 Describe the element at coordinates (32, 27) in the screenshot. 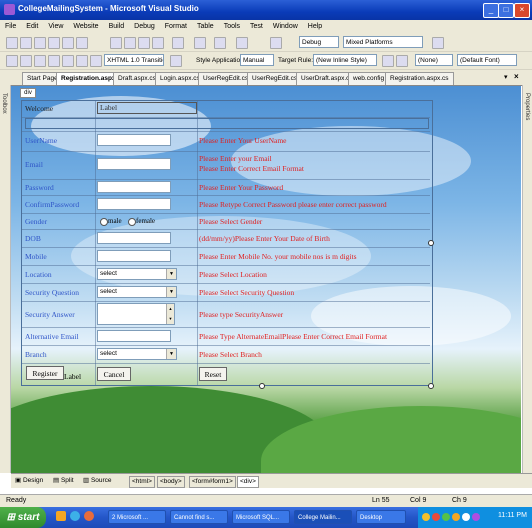

I see `menu-edit: Edit` at that location.